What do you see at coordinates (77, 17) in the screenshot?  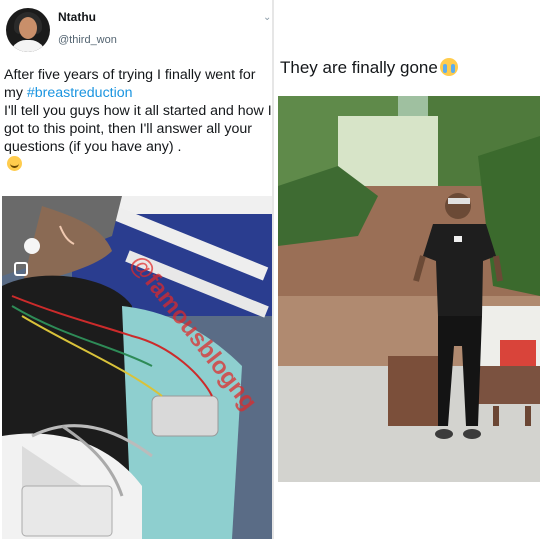 I see `author-name: Ntathu` at bounding box center [77, 17].